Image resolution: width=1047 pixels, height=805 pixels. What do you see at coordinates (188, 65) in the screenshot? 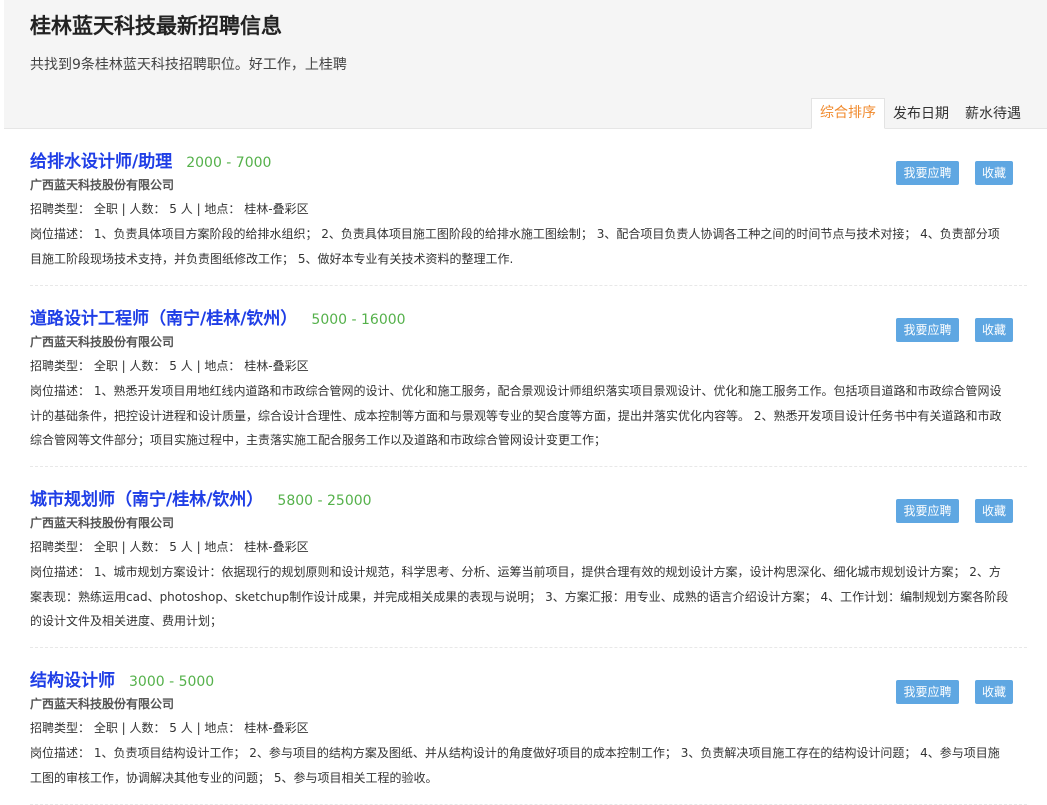
I see `page-subtitle: 共找到9条桂林蓝天科技招聘职位。好工作，上桂聘` at bounding box center [188, 65].